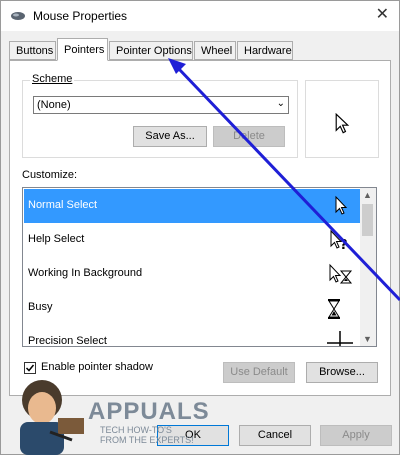 This screenshot has height=455, width=400. What do you see at coordinates (340, 338) in the screenshot?
I see `crosshair-icon` at bounding box center [340, 338].